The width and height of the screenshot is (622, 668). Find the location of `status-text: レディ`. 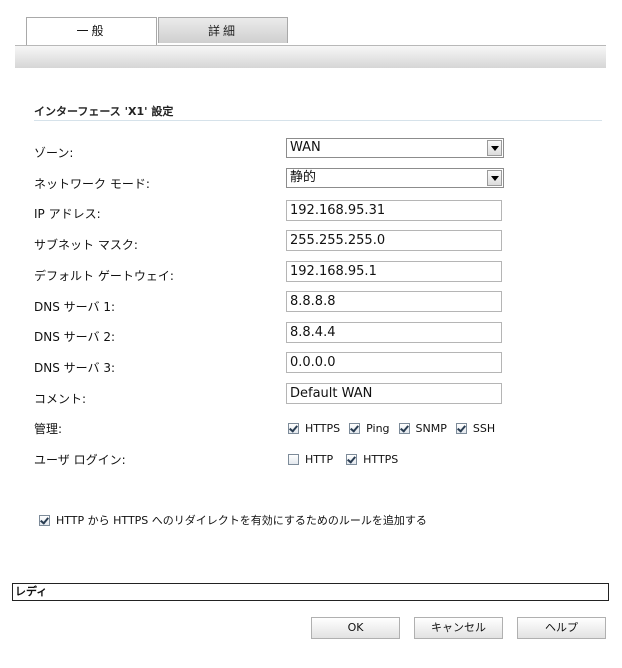

status-text: レディ is located at coordinates (31, 591).